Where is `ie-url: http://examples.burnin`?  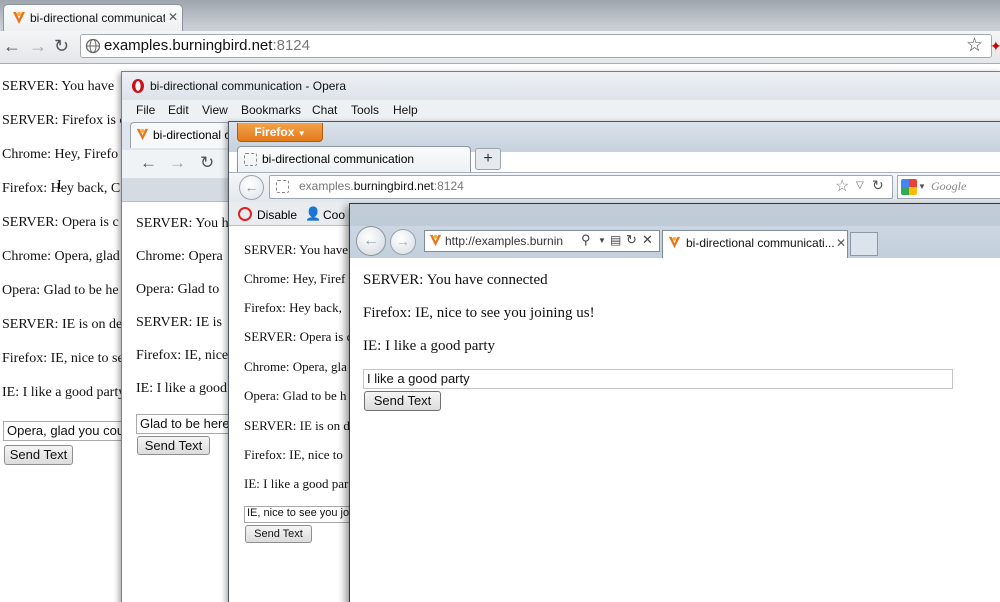
ie-url: http://examples.burnin is located at coordinates (504, 241).